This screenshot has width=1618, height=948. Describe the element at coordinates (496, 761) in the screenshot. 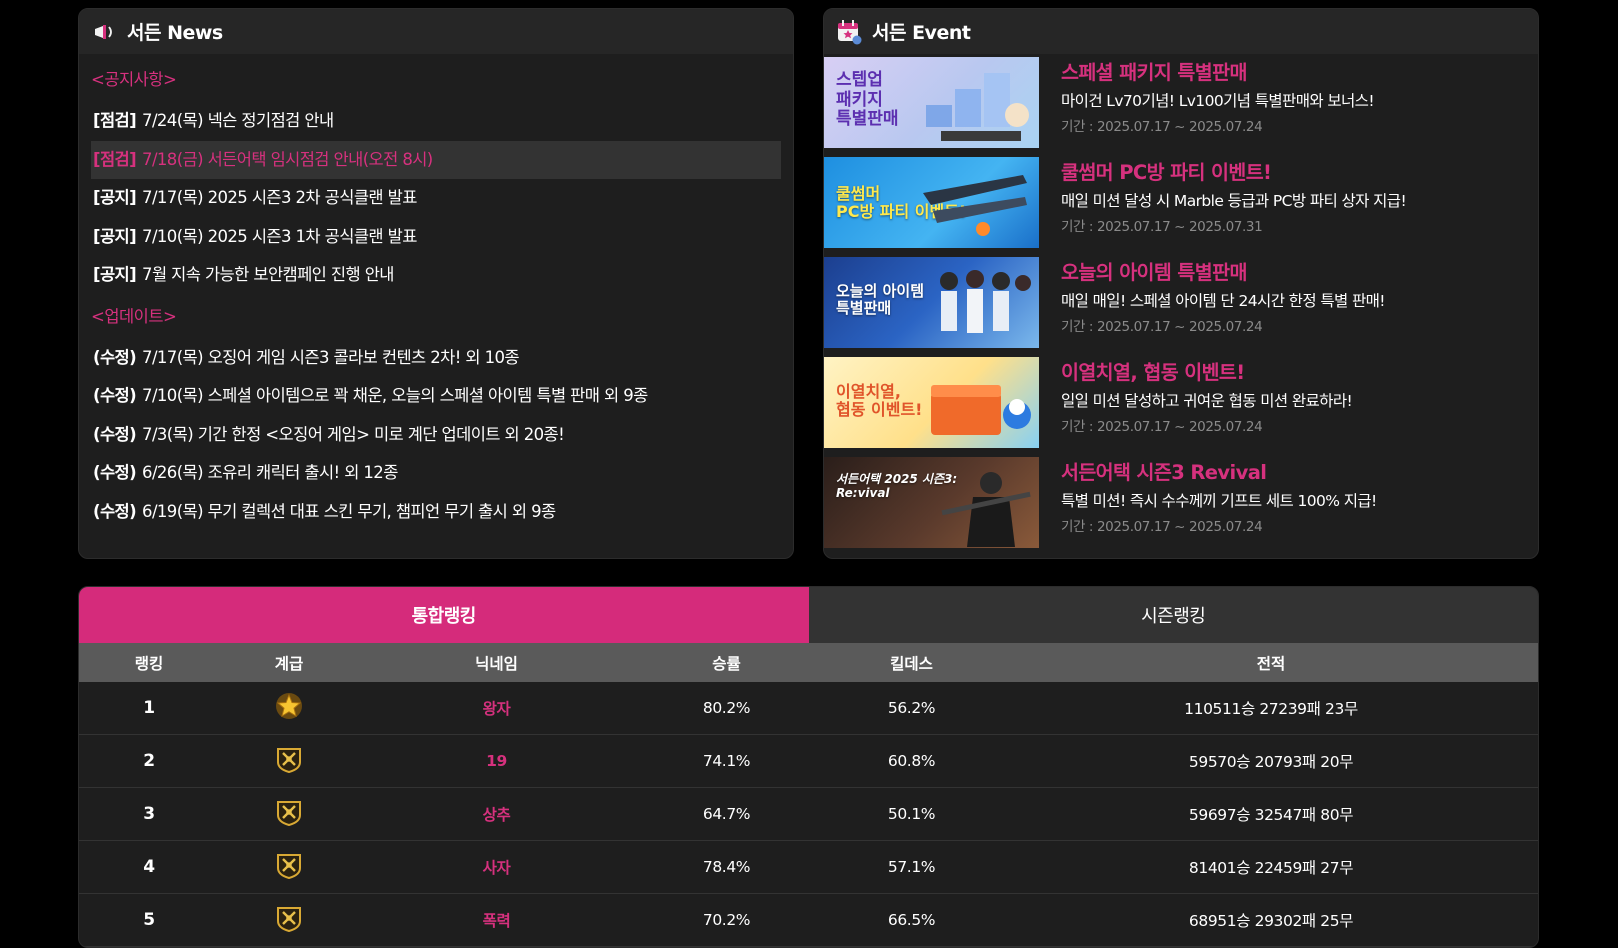

I see `nickname-cell: 19` at that location.